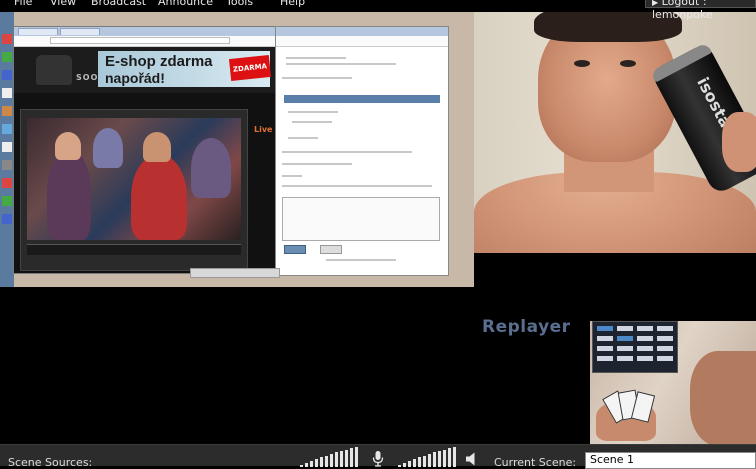 The height and width of the screenshot is (469, 756). Describe the element at coordinates (361, 219) in the screenshot. I see `reply-textarea` at that location.